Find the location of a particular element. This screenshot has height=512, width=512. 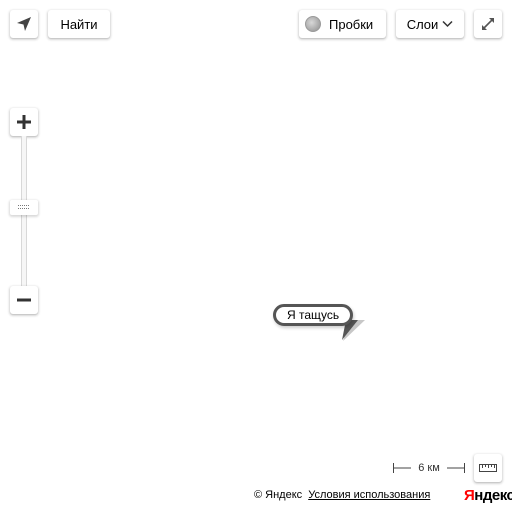

traffic-button: Пробки is located at coordinates (342, 24).